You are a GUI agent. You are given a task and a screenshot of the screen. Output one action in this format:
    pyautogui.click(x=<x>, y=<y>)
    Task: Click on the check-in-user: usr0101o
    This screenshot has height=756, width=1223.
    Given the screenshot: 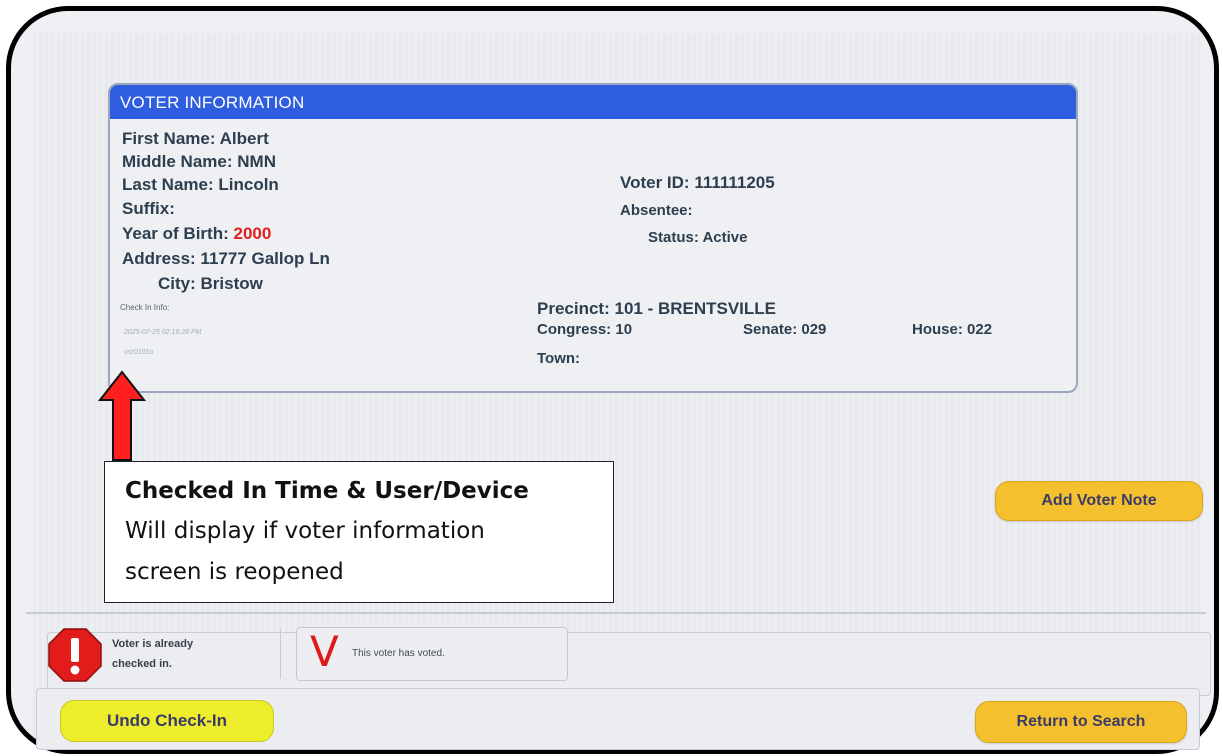 What is the action you would take?
    pyautogui.click(x=139, y=352)
    